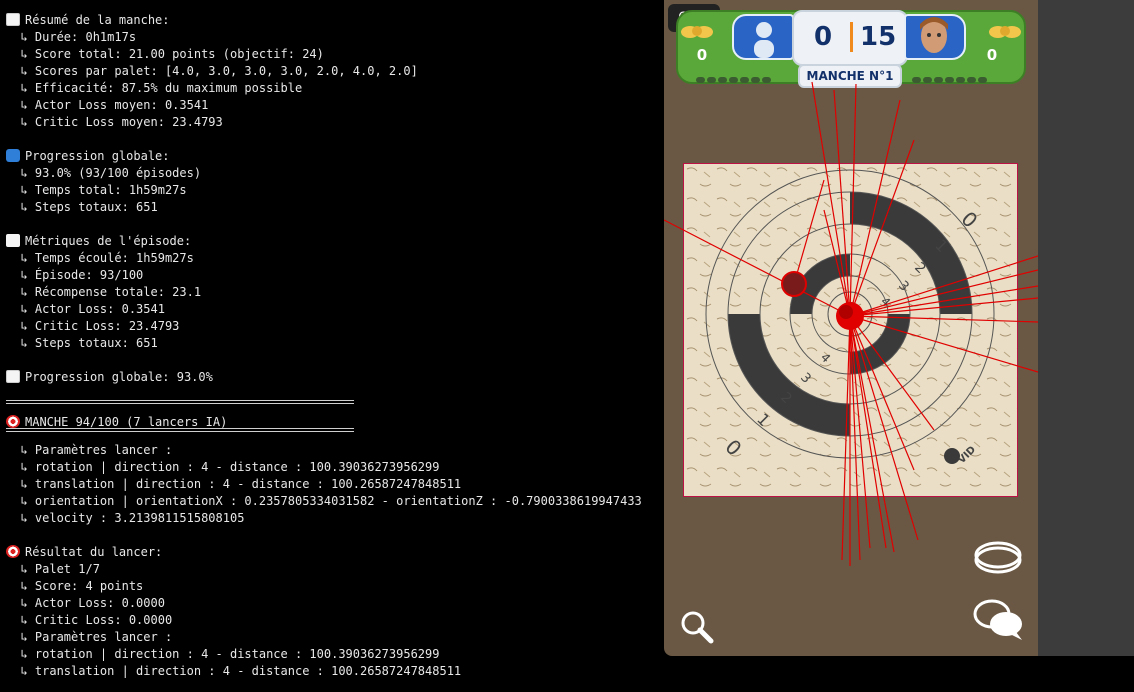  I want to click on terminal-line-text: ↳ Récompense totale: 23.1, so click(104, 292).